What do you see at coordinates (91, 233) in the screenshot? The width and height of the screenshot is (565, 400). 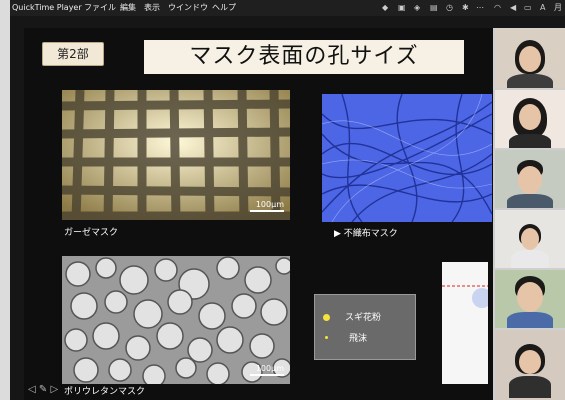 I see `gauze-caption: ガーゼマスク` at bounding box center [91, 233].